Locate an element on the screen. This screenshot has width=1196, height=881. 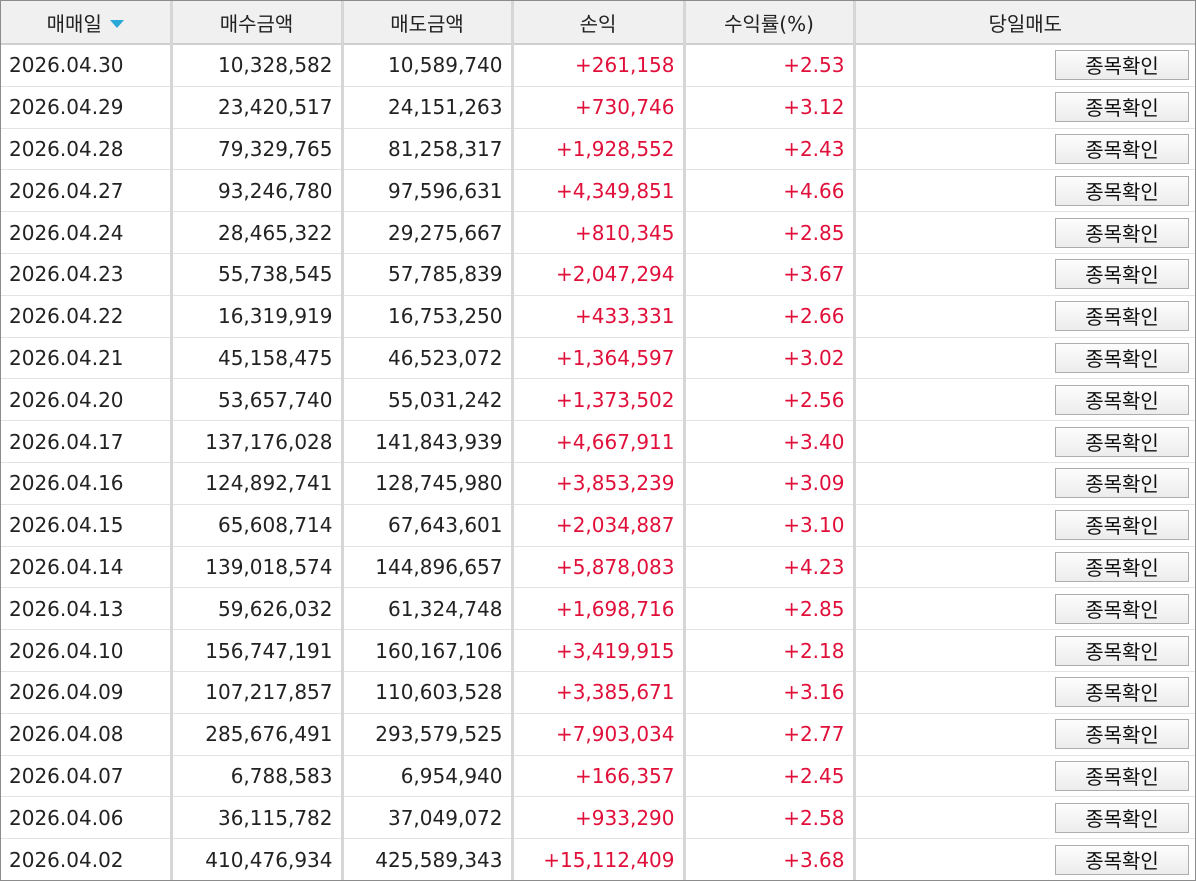
return-rate-cell: +3.16 is located at coordinates (770, 692).